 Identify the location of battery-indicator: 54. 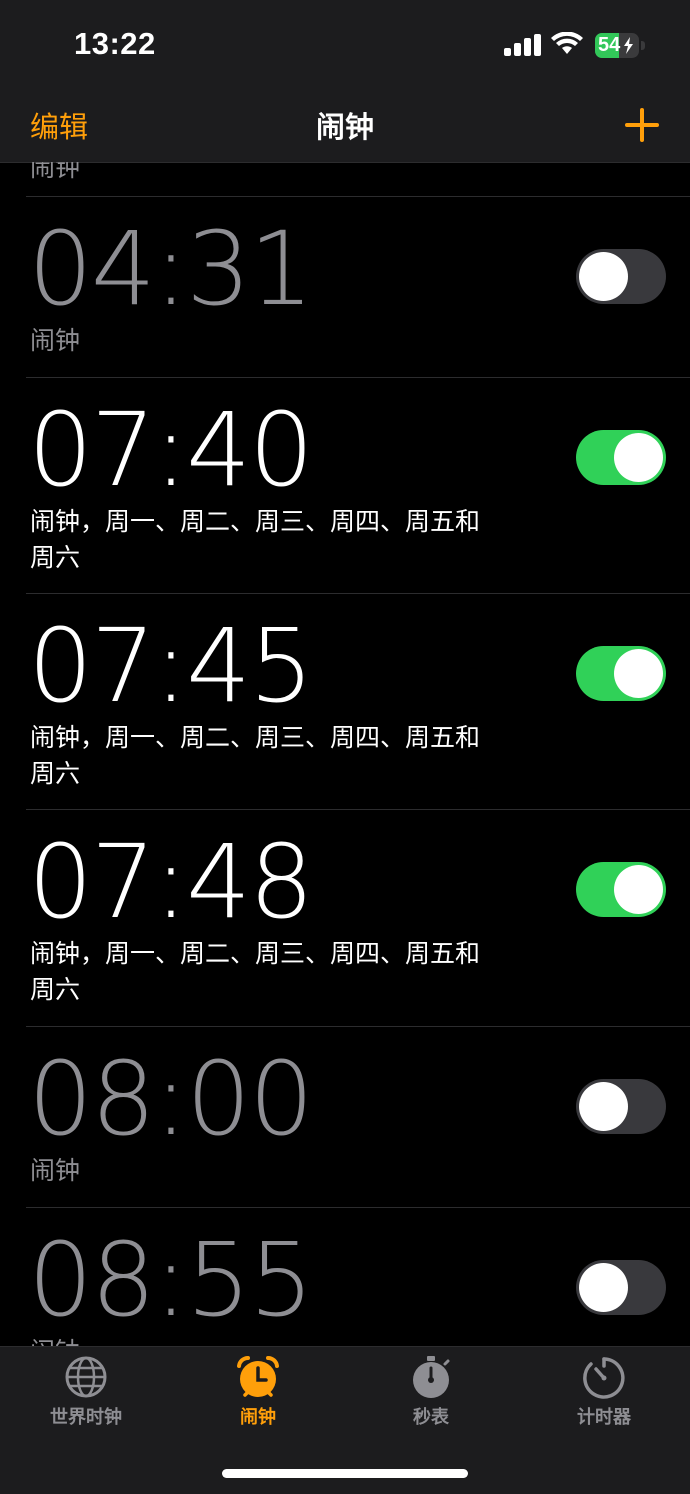
(620, 45).